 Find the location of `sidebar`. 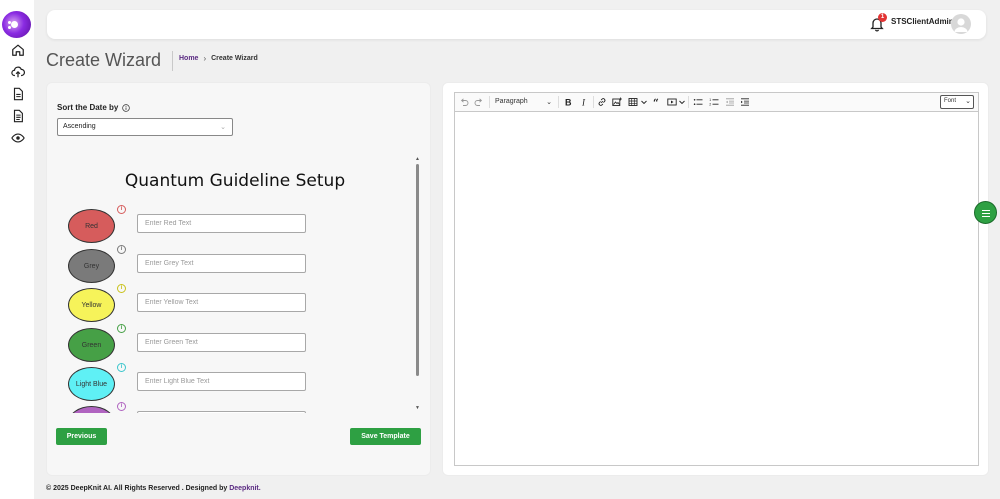

sidebar is located at coordinates (17, 249).